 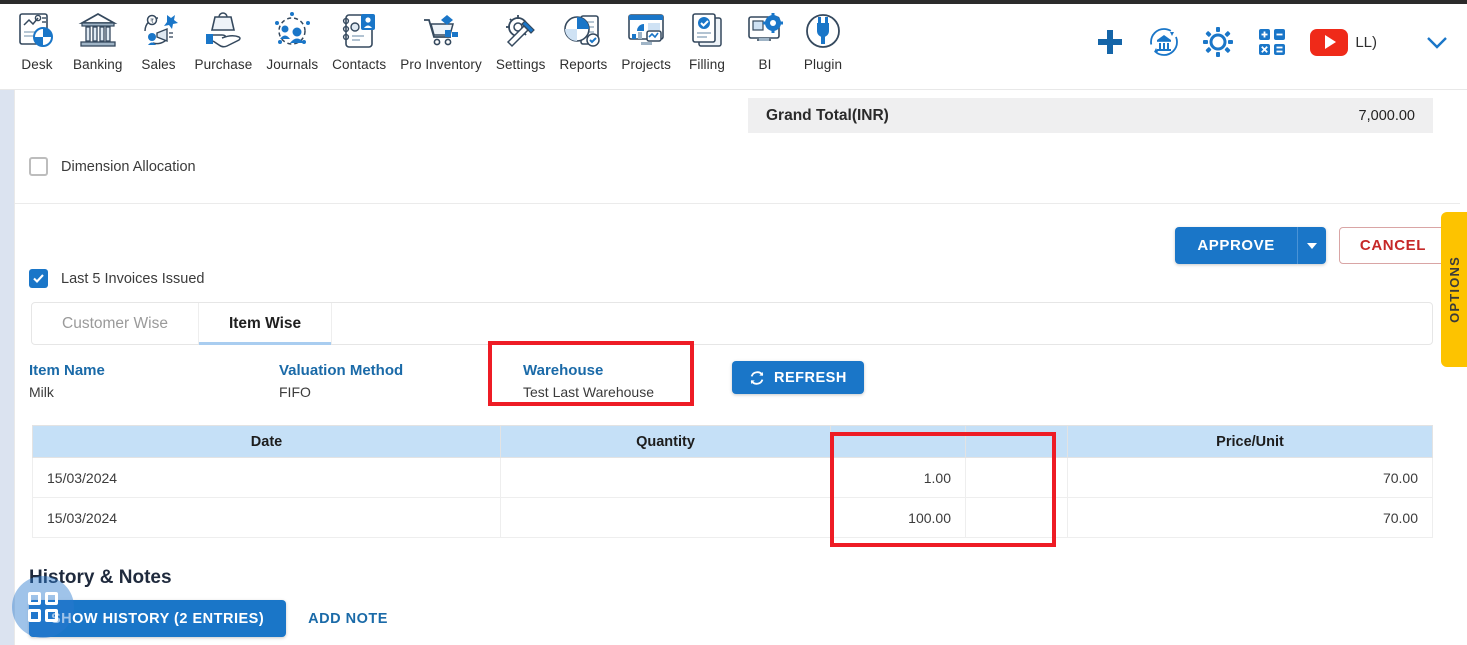 I want to click on column-header-quantity: Quantity, so click(x=665, y=441).